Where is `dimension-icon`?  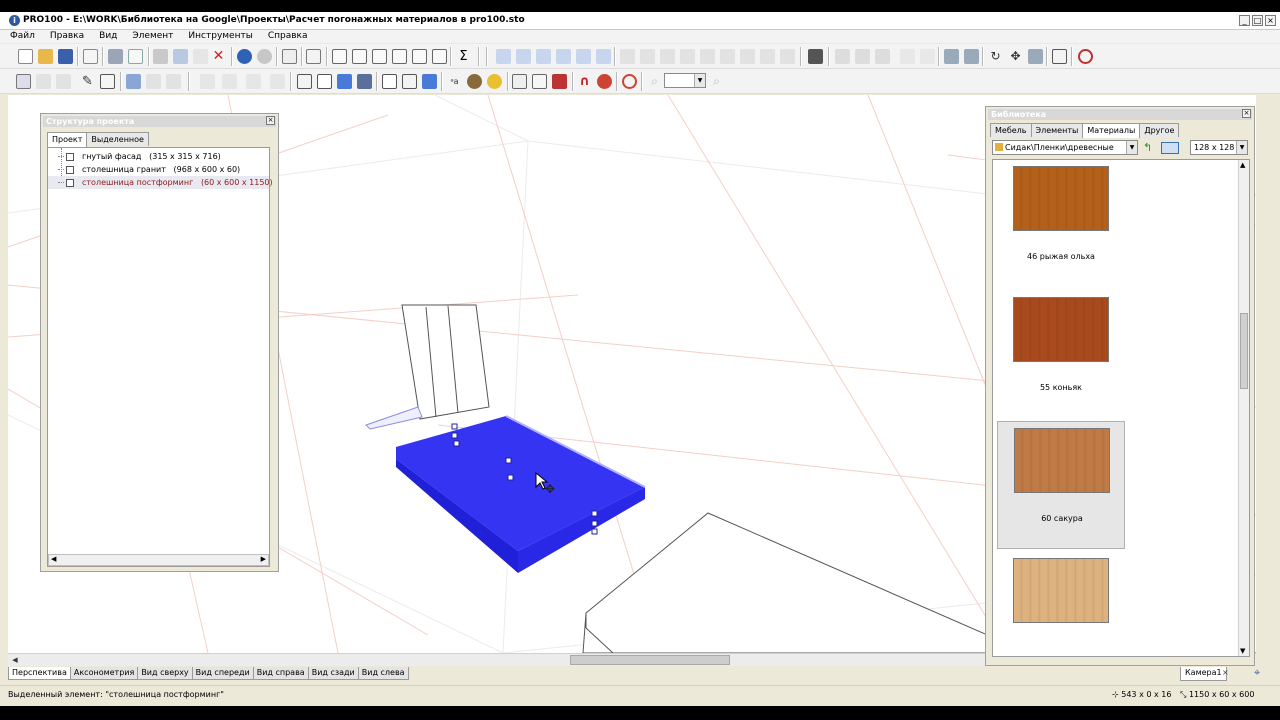 dimension-icon is located at coordinates (1059, 56).